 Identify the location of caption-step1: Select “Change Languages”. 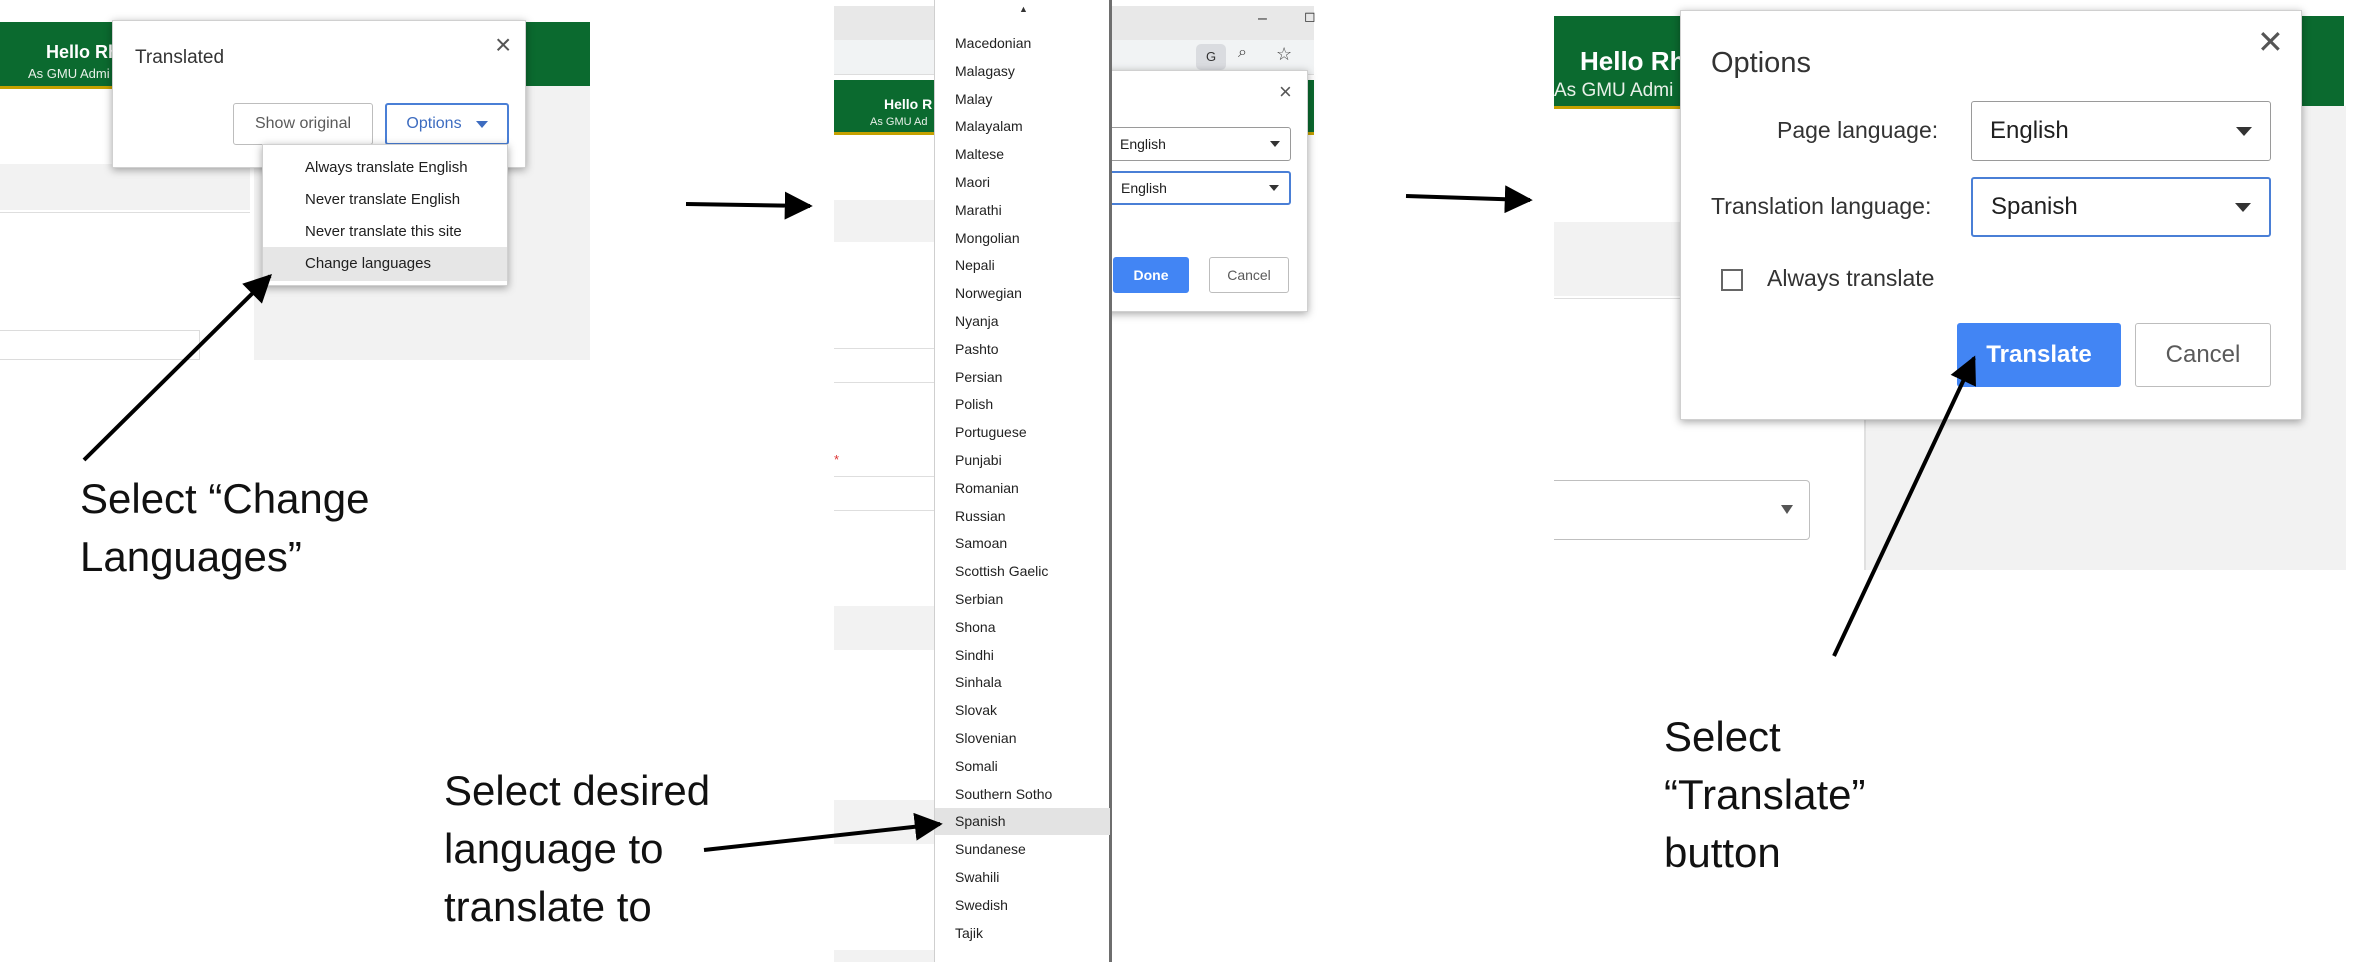
(225, 528).